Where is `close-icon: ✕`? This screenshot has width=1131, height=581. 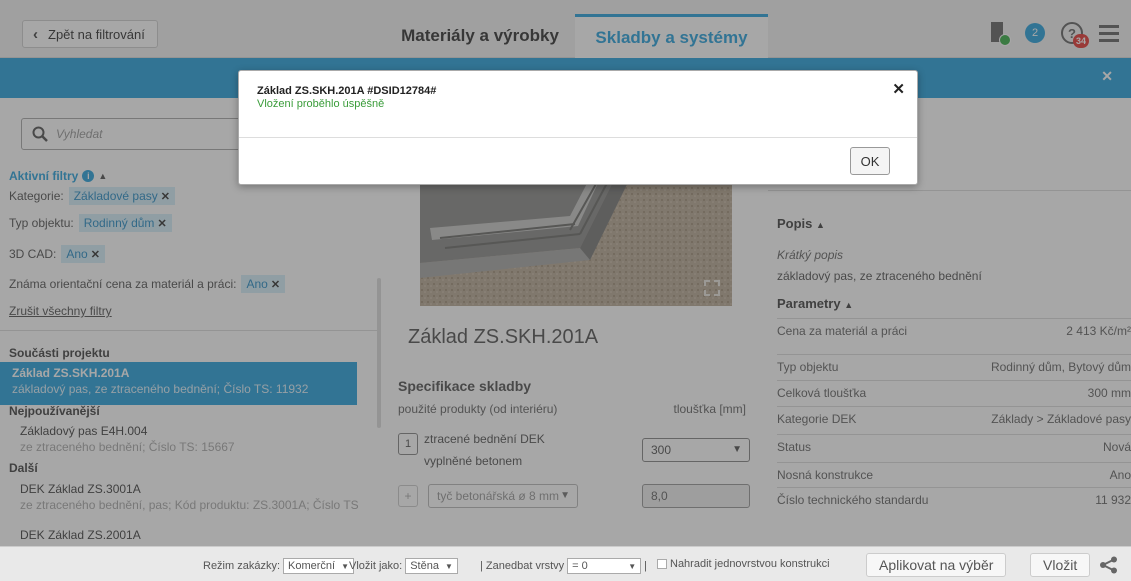 close-icon: ✕ is located at coordinates (898, 89).